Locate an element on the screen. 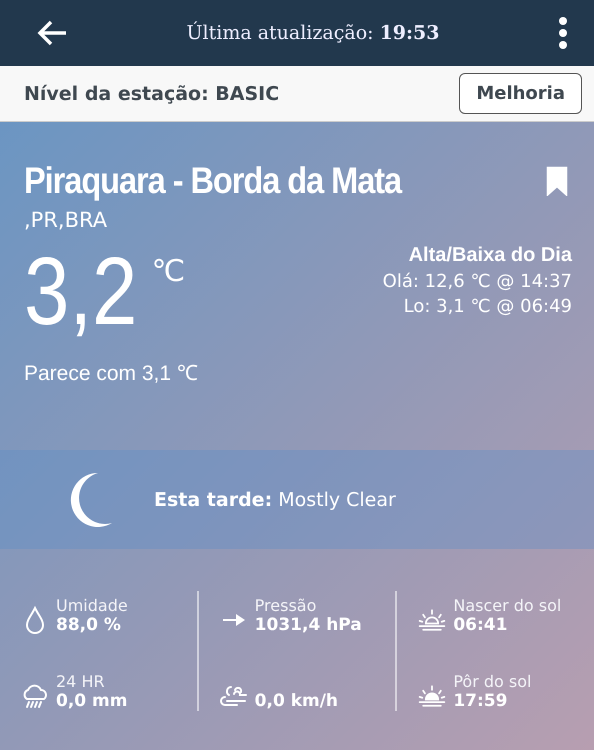 The width and height of the screenshot is (594, 750). bookmark-icon is located at coordinates (557, 181).